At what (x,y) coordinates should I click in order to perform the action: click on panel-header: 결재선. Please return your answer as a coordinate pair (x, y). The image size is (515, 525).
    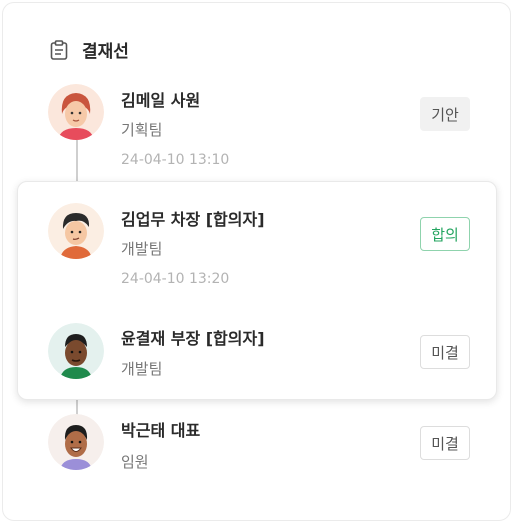
    Looking at the image, I should click on (89, 49).